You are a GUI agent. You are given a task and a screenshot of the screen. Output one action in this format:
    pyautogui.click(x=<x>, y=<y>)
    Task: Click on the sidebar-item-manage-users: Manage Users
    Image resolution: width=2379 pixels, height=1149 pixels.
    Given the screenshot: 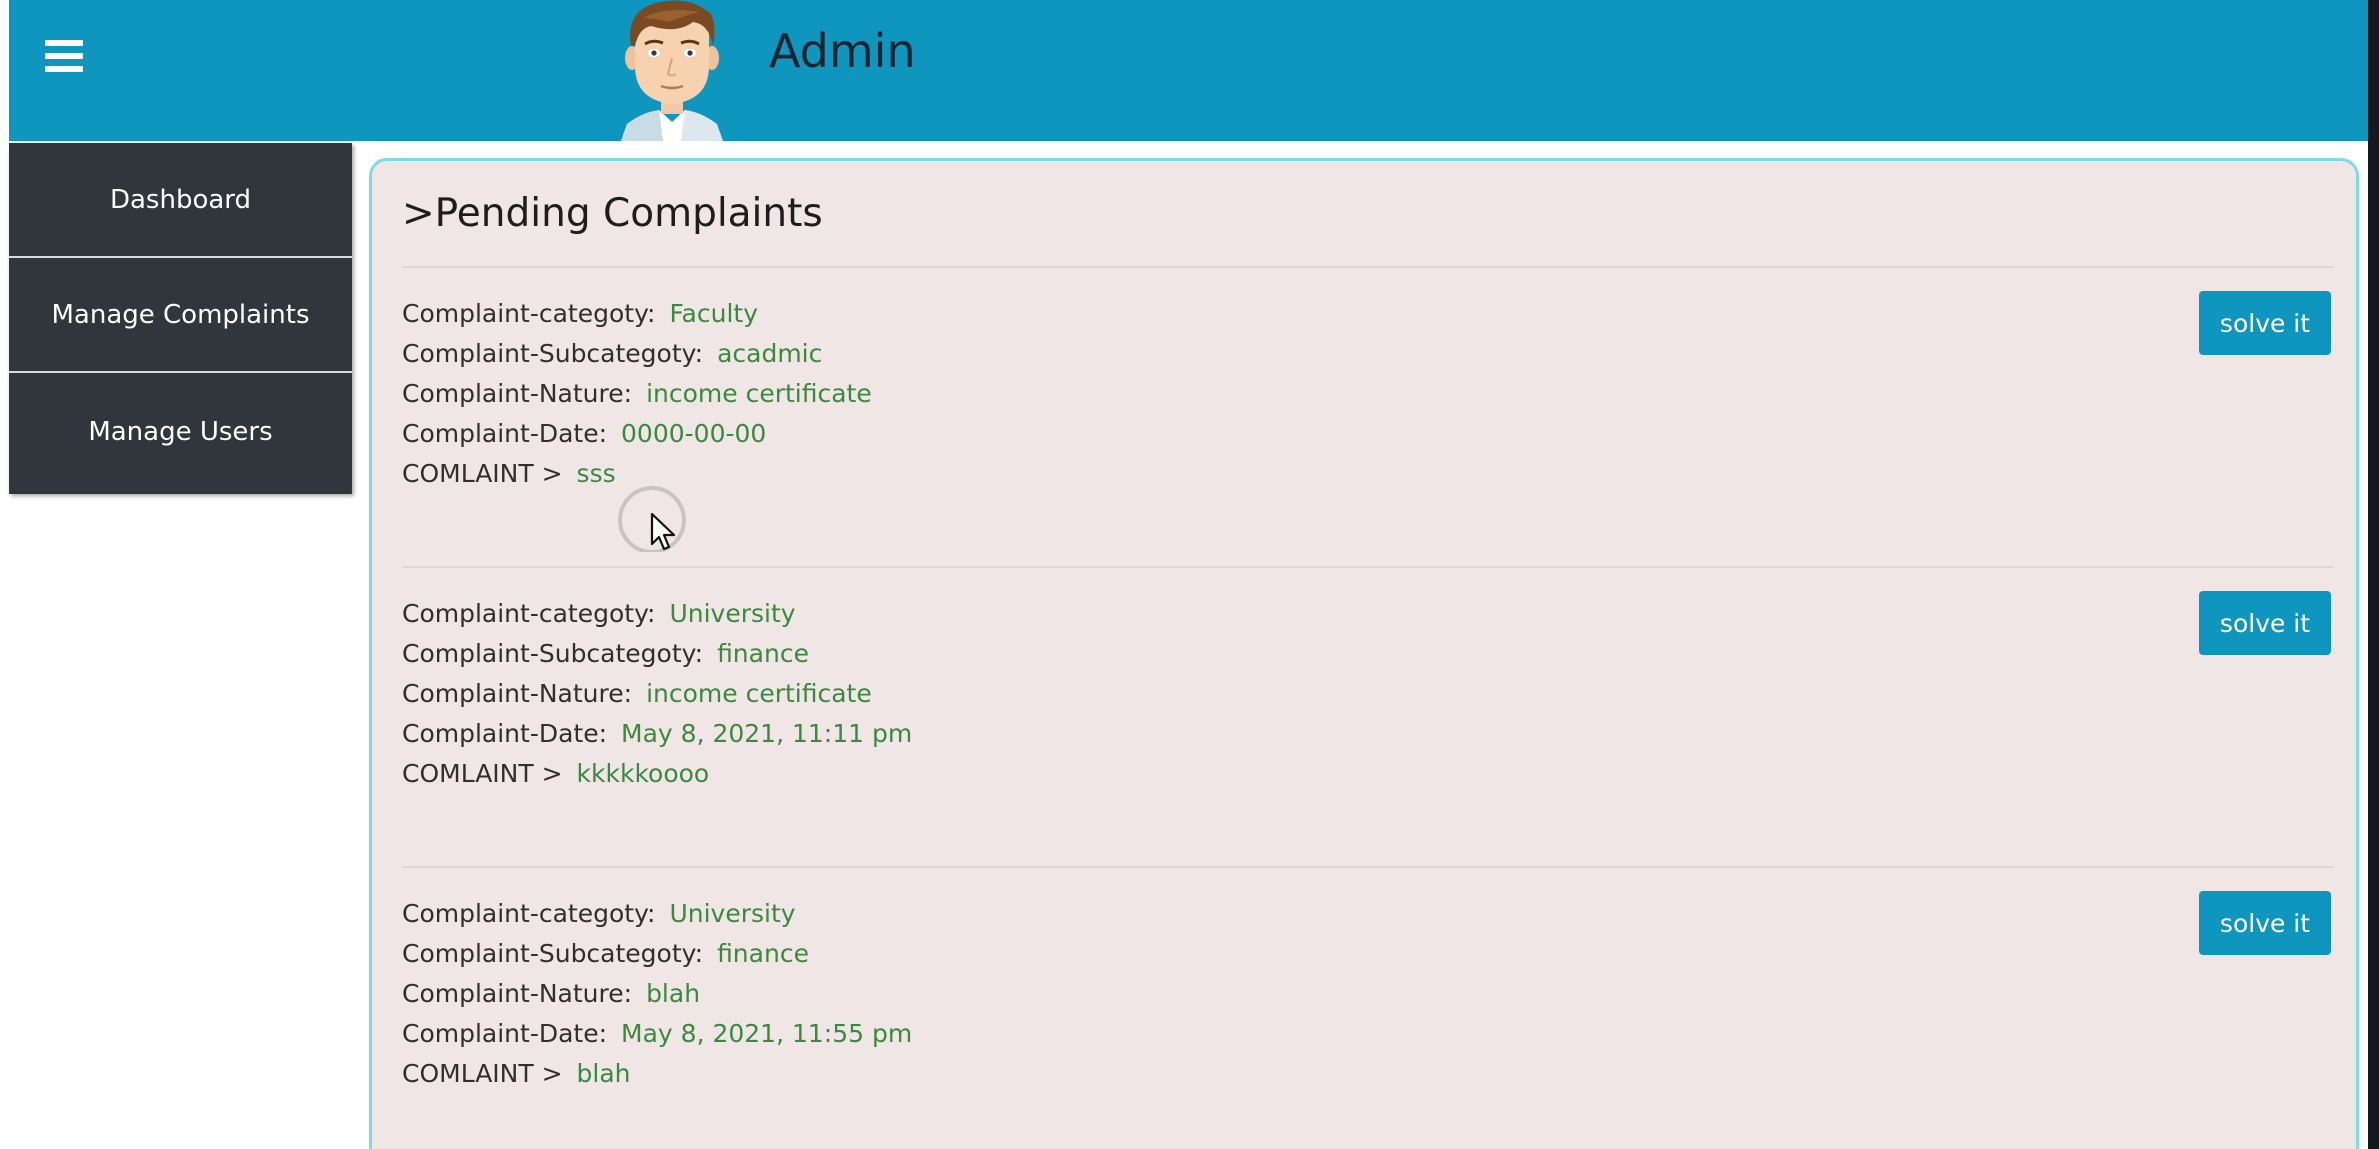 What is the action you would take?
    pyautogui.click(x=180, y=431)
    